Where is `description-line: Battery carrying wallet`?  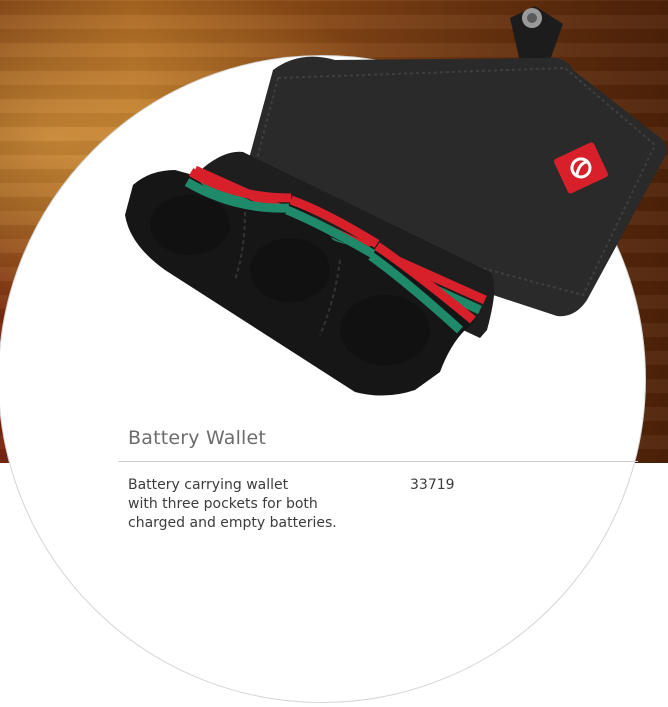 description-line: Battery carrying wallet is located at coordinates (208, 485).